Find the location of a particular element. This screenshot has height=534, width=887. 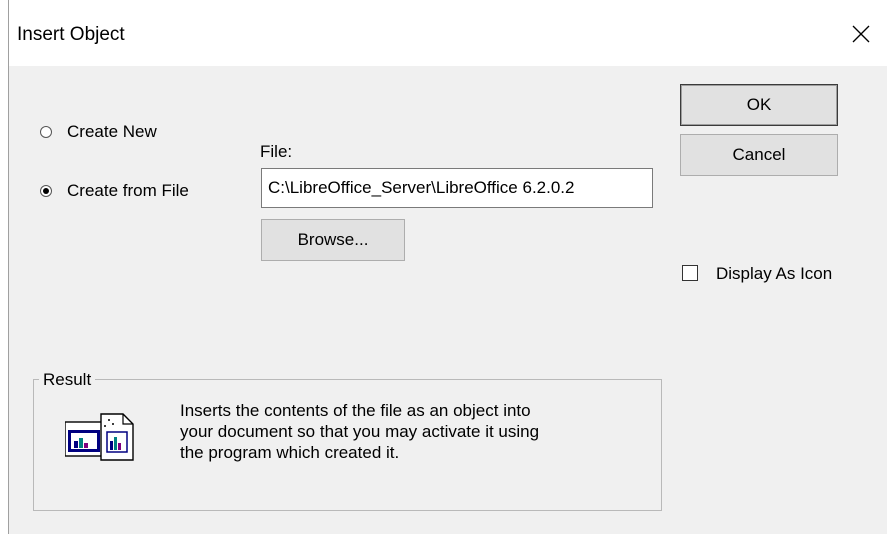

display-as-icon-checkbox is located at coordinates (690, 273).